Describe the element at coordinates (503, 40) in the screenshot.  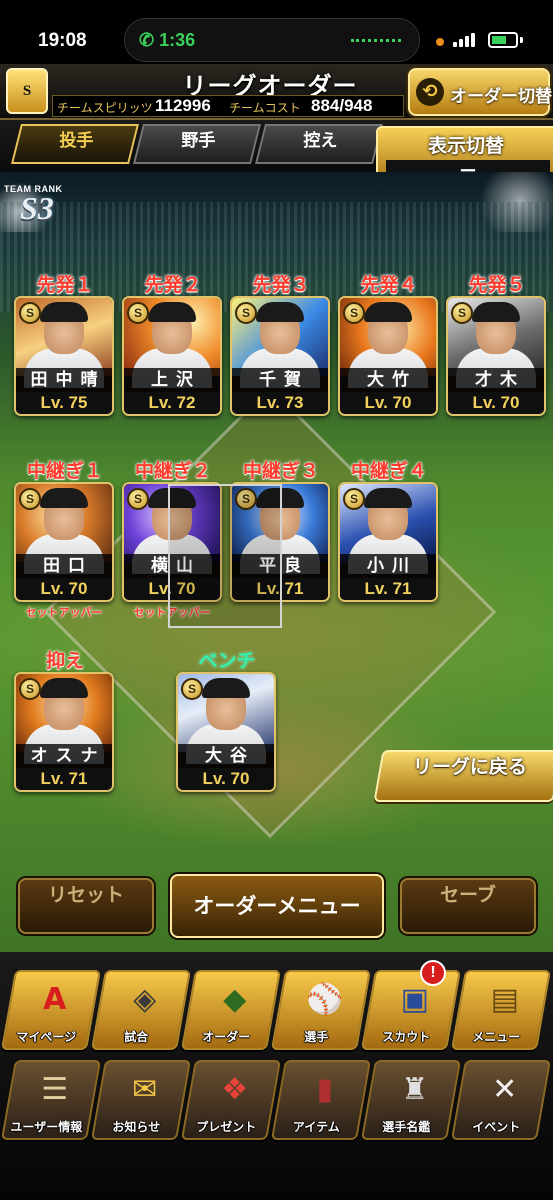
I see `battery-icon` at that location.